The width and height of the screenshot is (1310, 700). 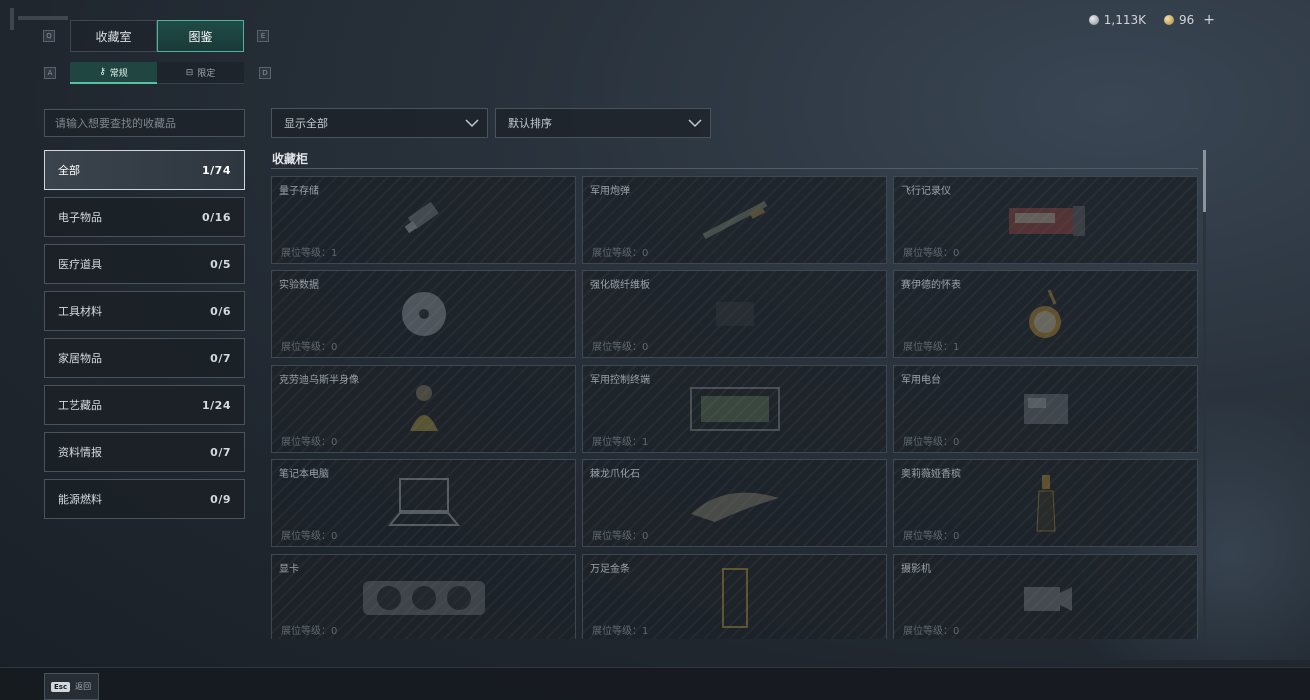 I want to click on terminal-icon, so click(x=734, y=409).